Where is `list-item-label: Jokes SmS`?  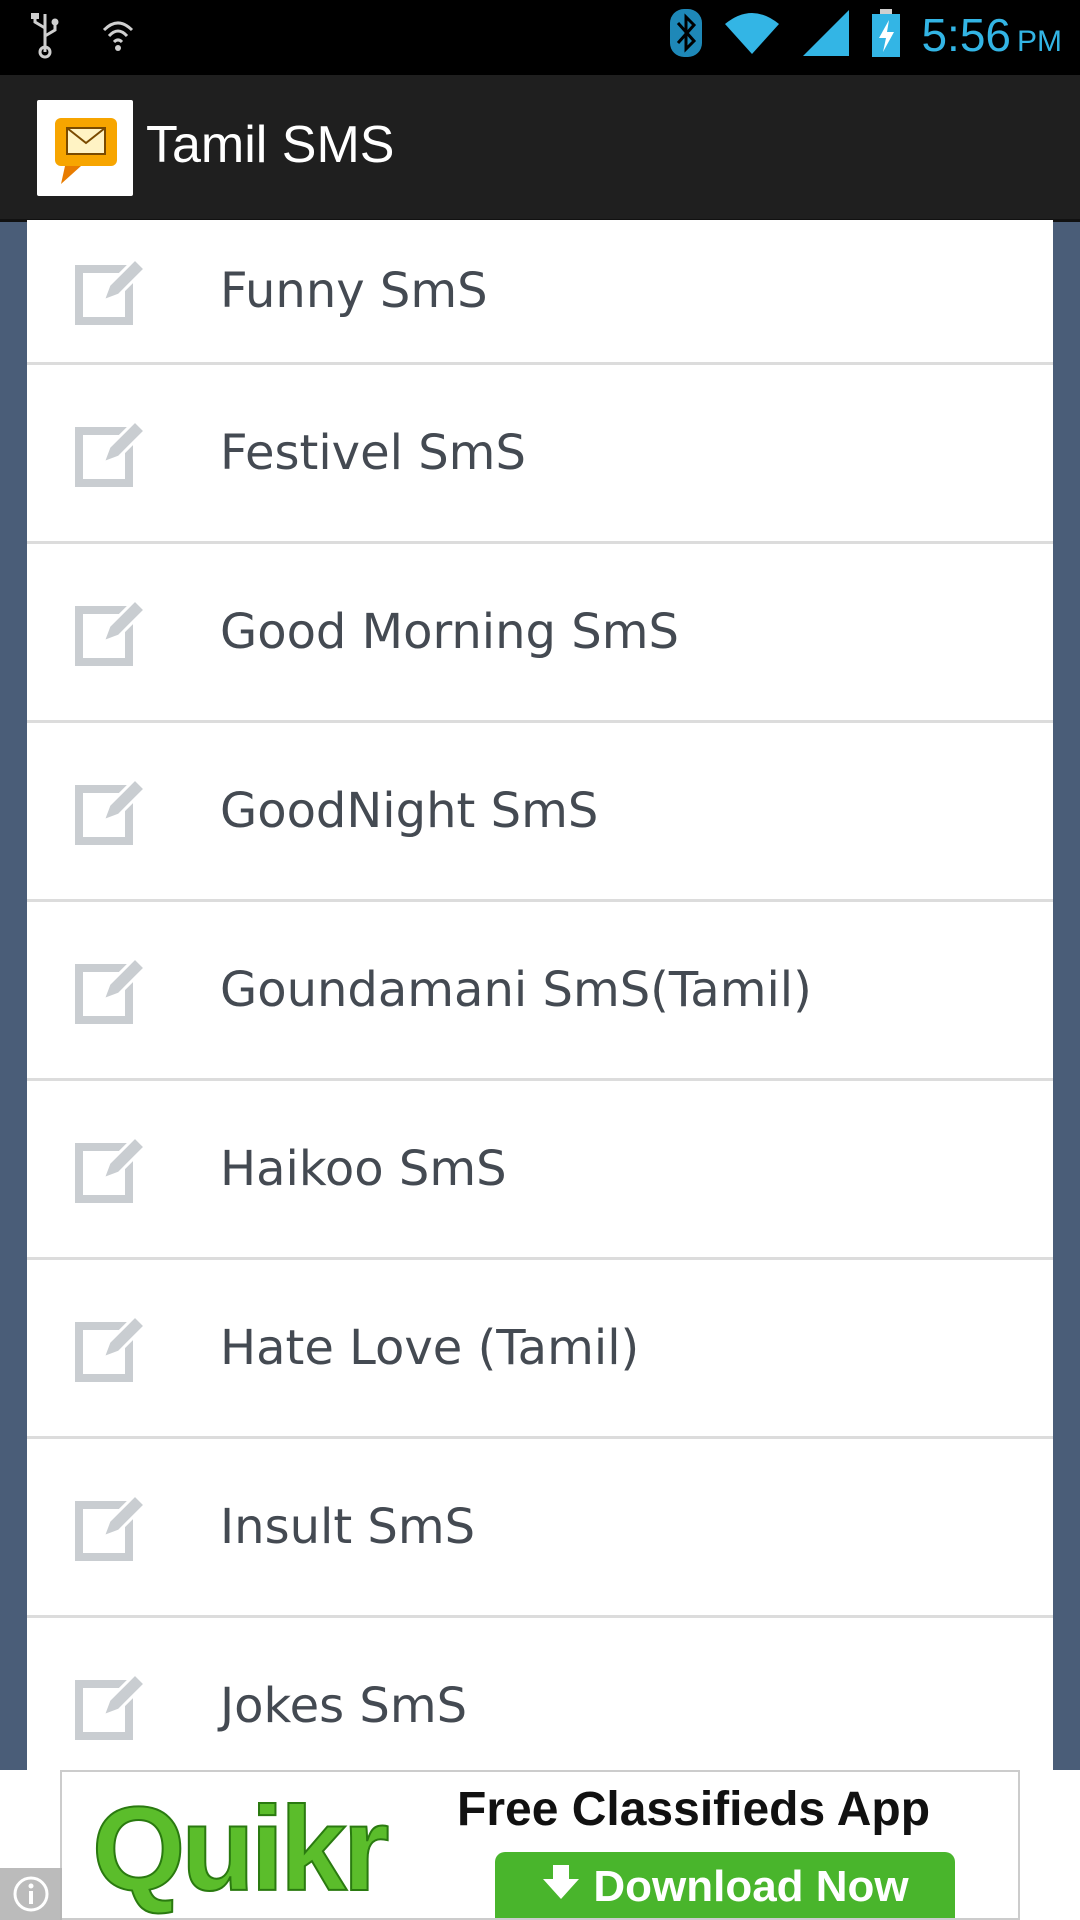
list-item-label: Jokes SmS is located at coordinates (344, 1706).